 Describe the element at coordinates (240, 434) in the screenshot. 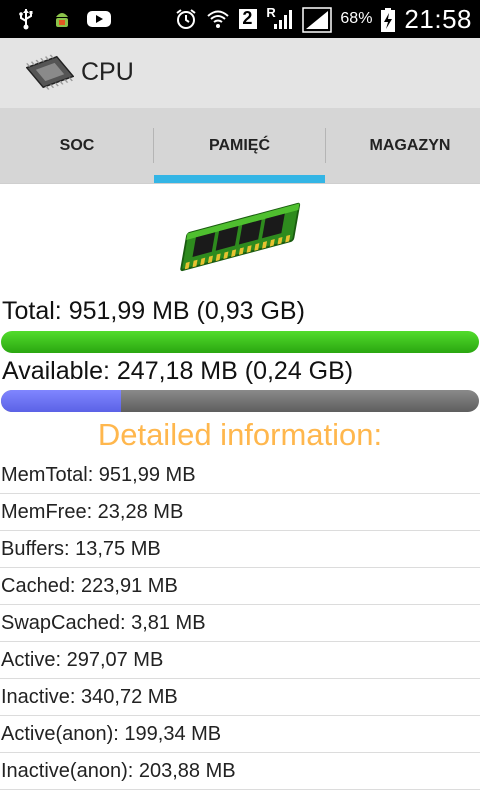

I see `detailed-information-heading: Detailed information:` at that location.